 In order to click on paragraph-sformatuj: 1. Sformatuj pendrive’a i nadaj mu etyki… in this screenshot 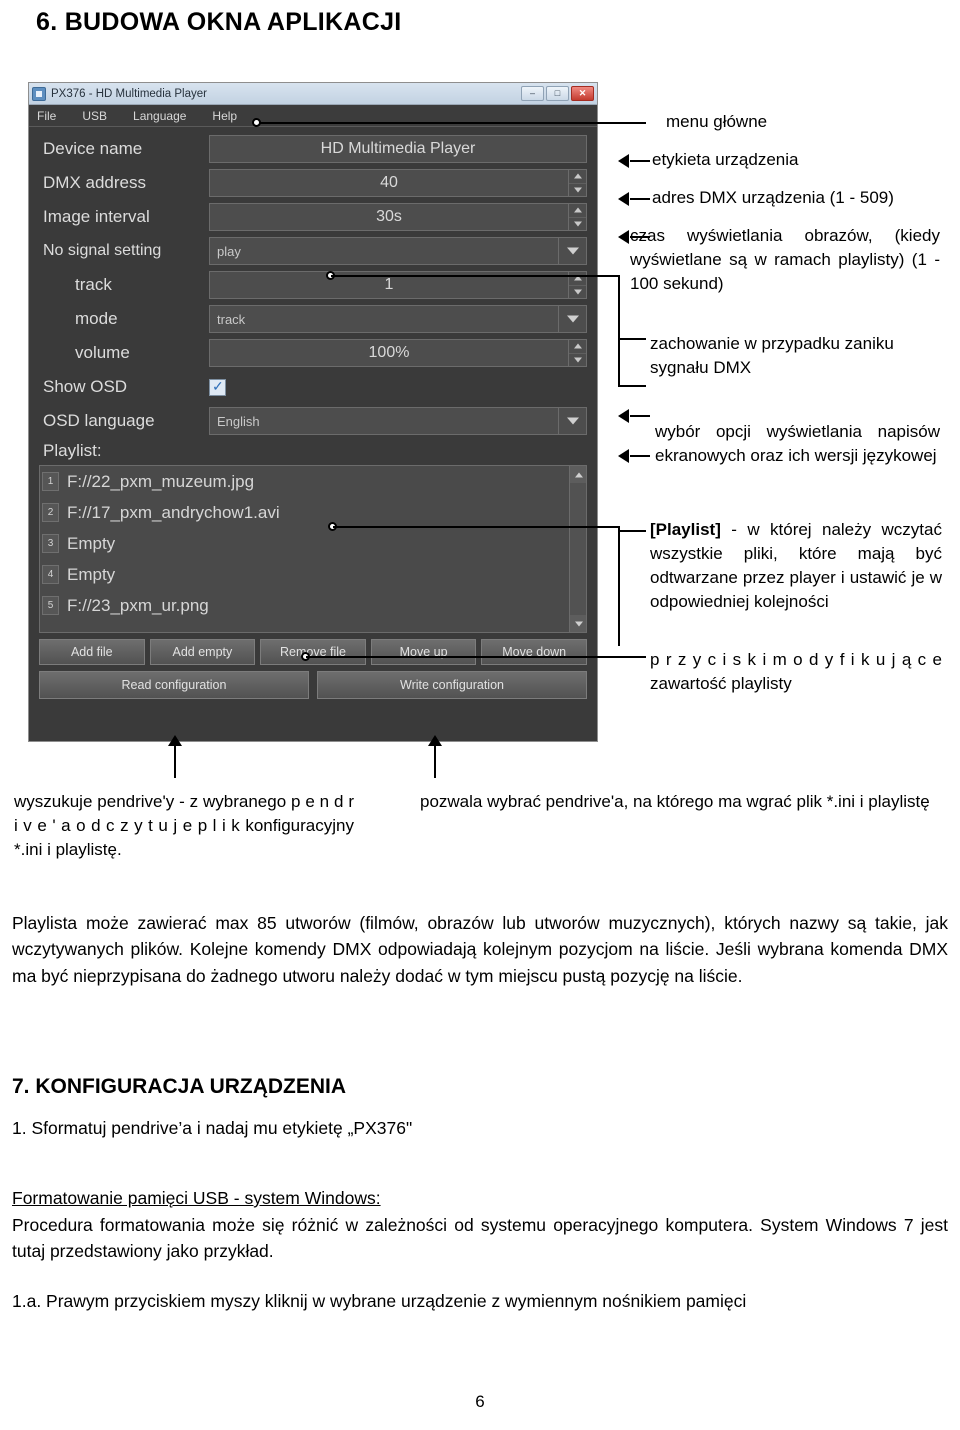, I will do `click(212, 1128)`.